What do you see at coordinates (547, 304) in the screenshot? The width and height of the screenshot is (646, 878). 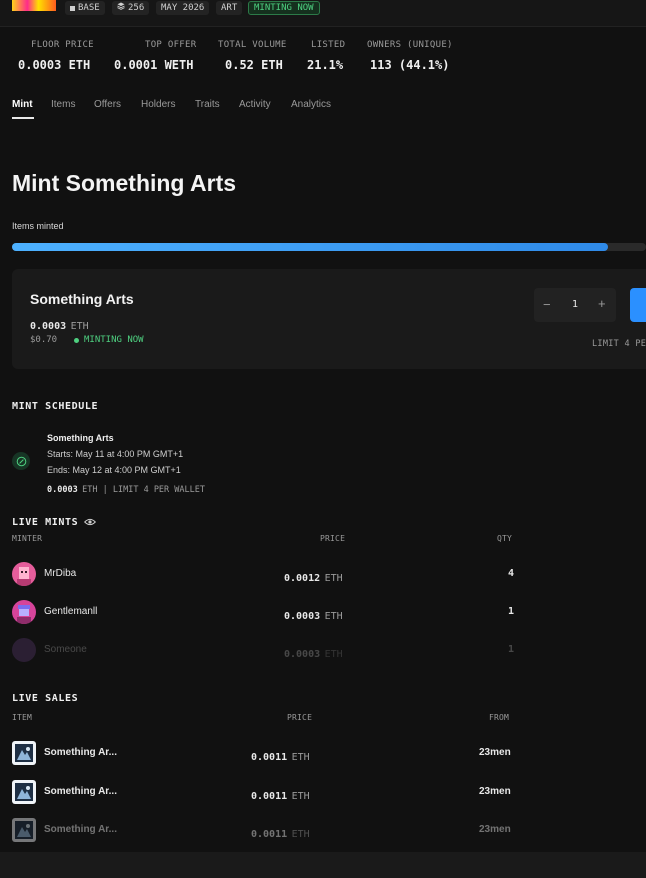 I see `decrement-button: −` at bounding box center [547, 304].